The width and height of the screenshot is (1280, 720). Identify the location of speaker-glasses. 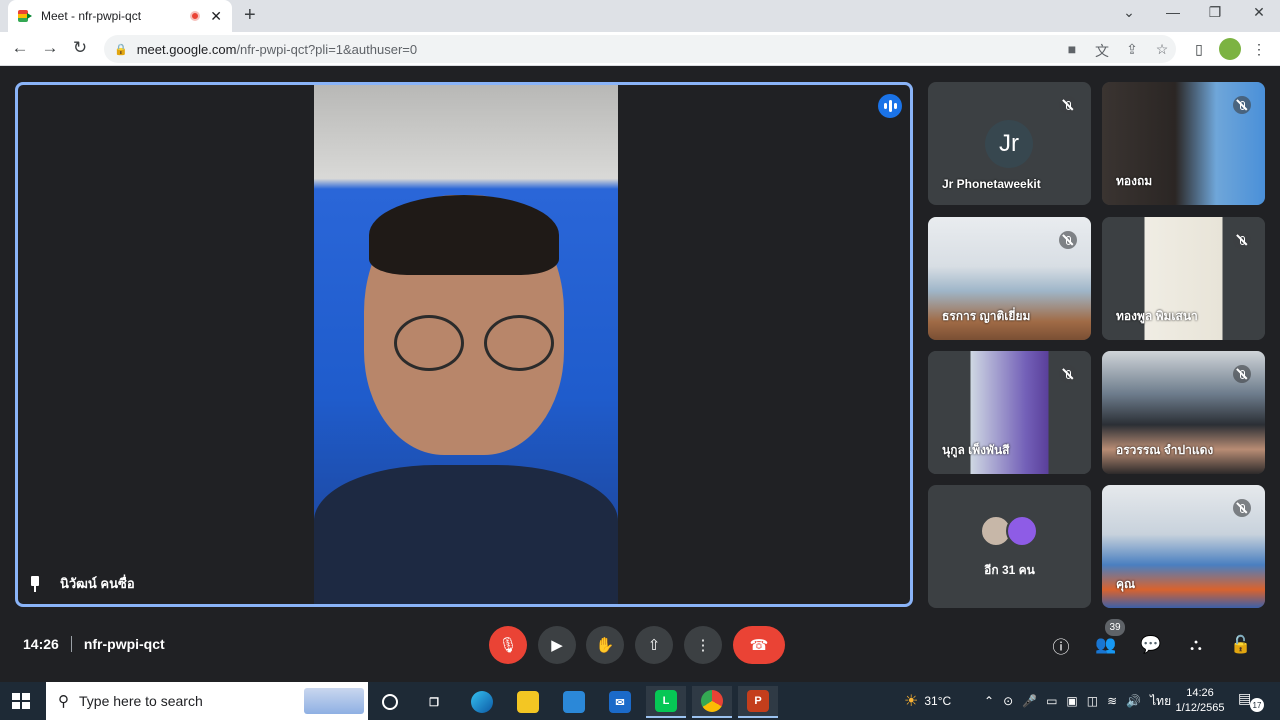
(474, 345).